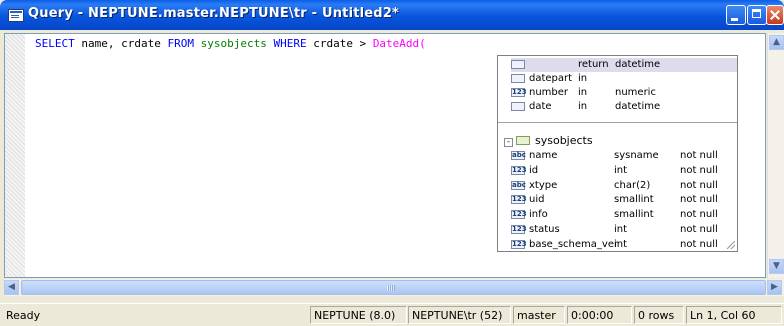 The width and height of the screenshot is (784, 326). Describe the element at coordinates (523, 140) in the screenshot. I see `table-icon` at that location.